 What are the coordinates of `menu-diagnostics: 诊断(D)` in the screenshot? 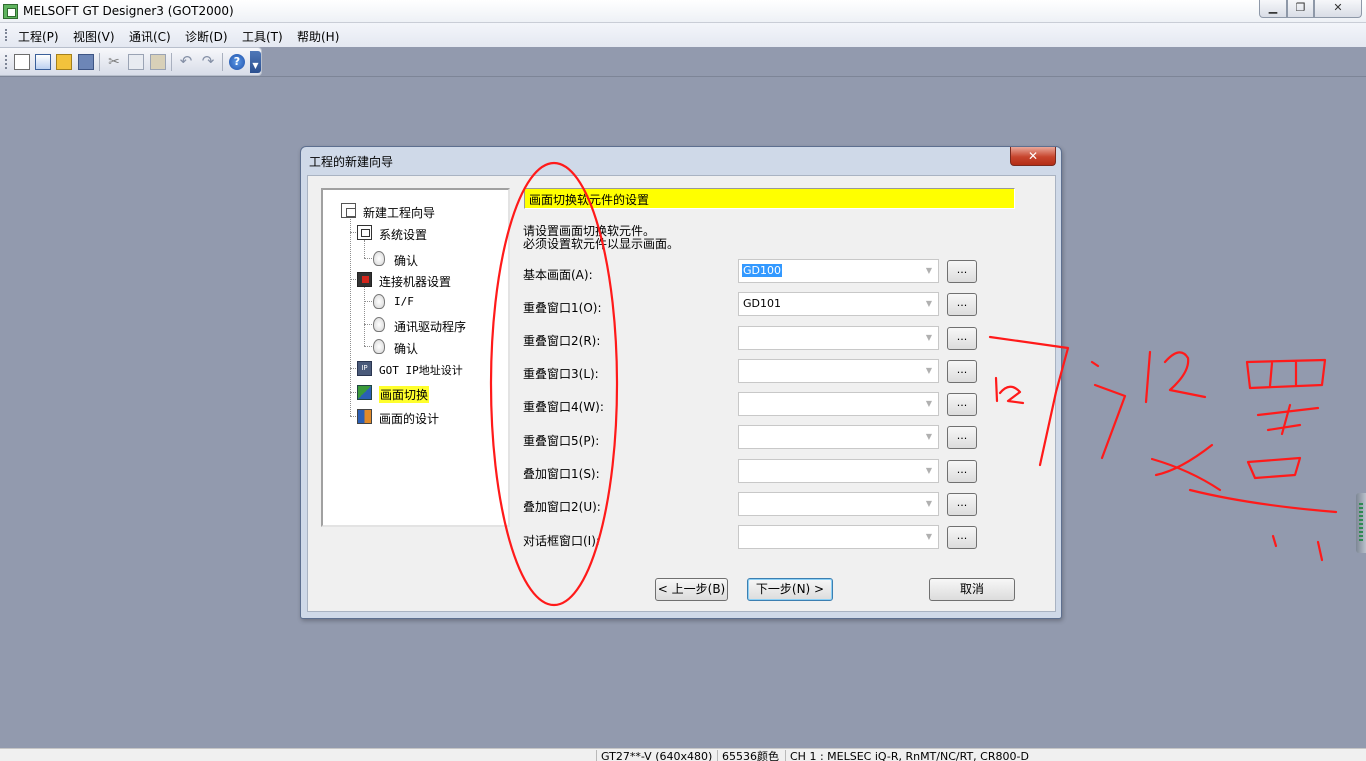 It's located at (206, 36).